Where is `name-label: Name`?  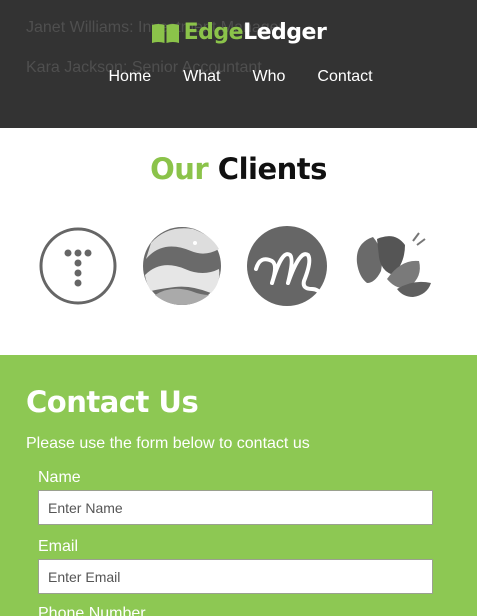
name-label: Name is located at coordinates (59, 477).